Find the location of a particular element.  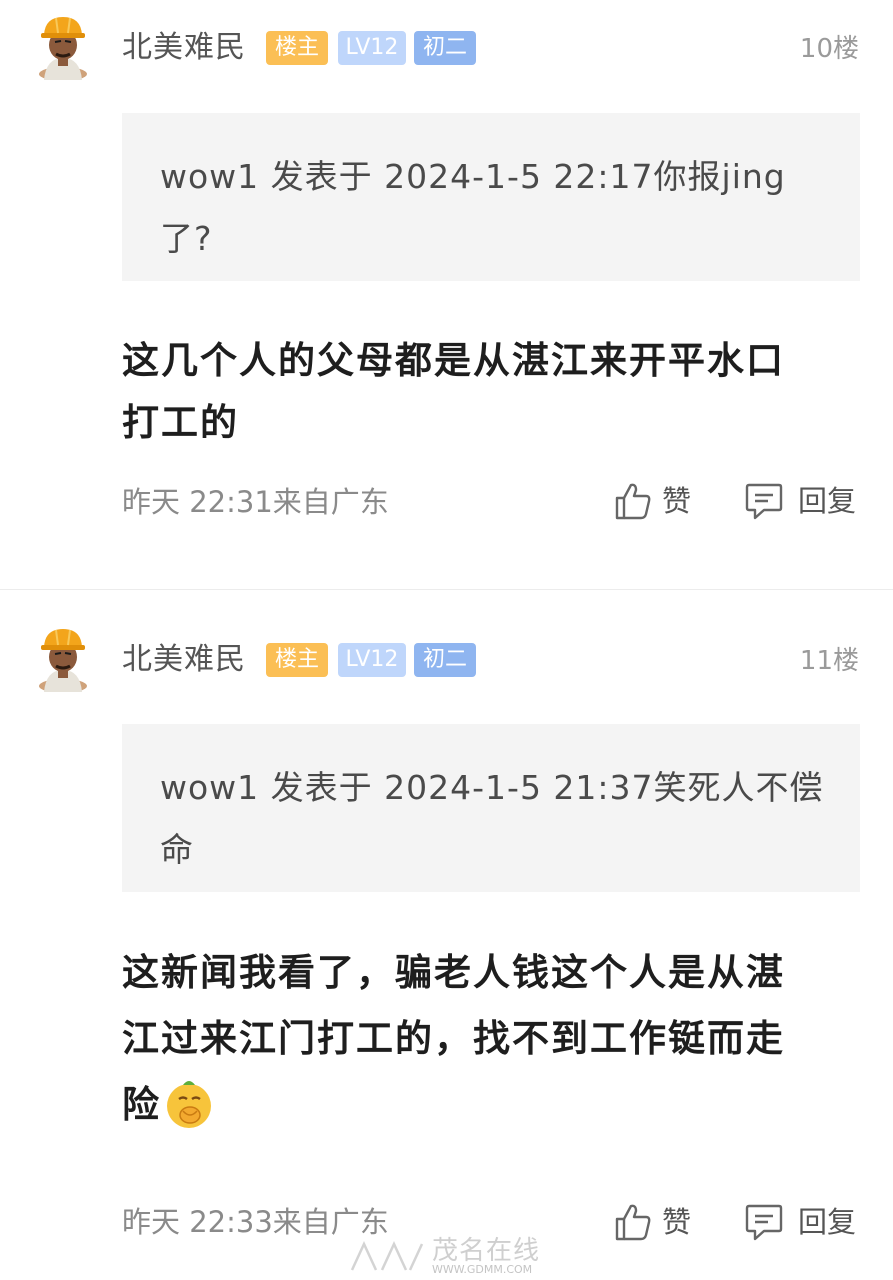

floor-number: 10楼 is located at coordinates (829, 49).